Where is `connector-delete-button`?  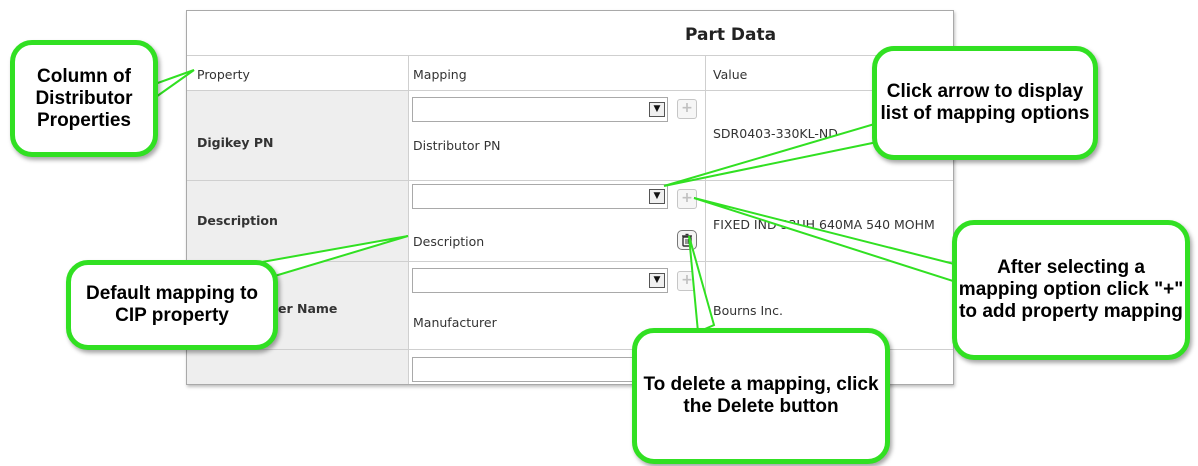
connector-delete-button is located at coordinates (702, 284).